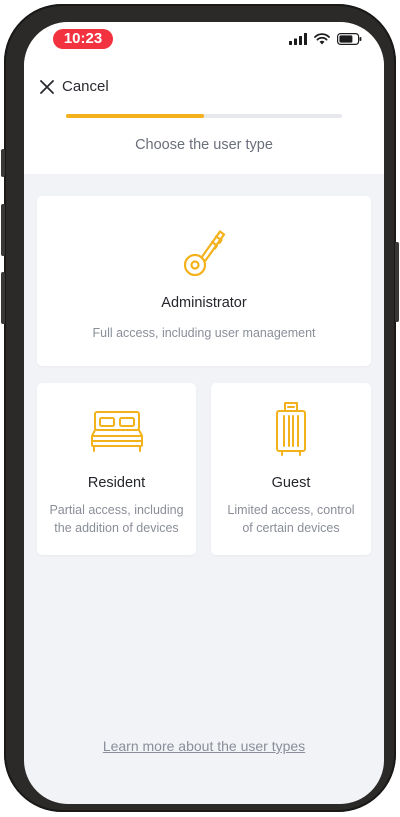  I want to click on card-title: Guest, so click(291, 483).